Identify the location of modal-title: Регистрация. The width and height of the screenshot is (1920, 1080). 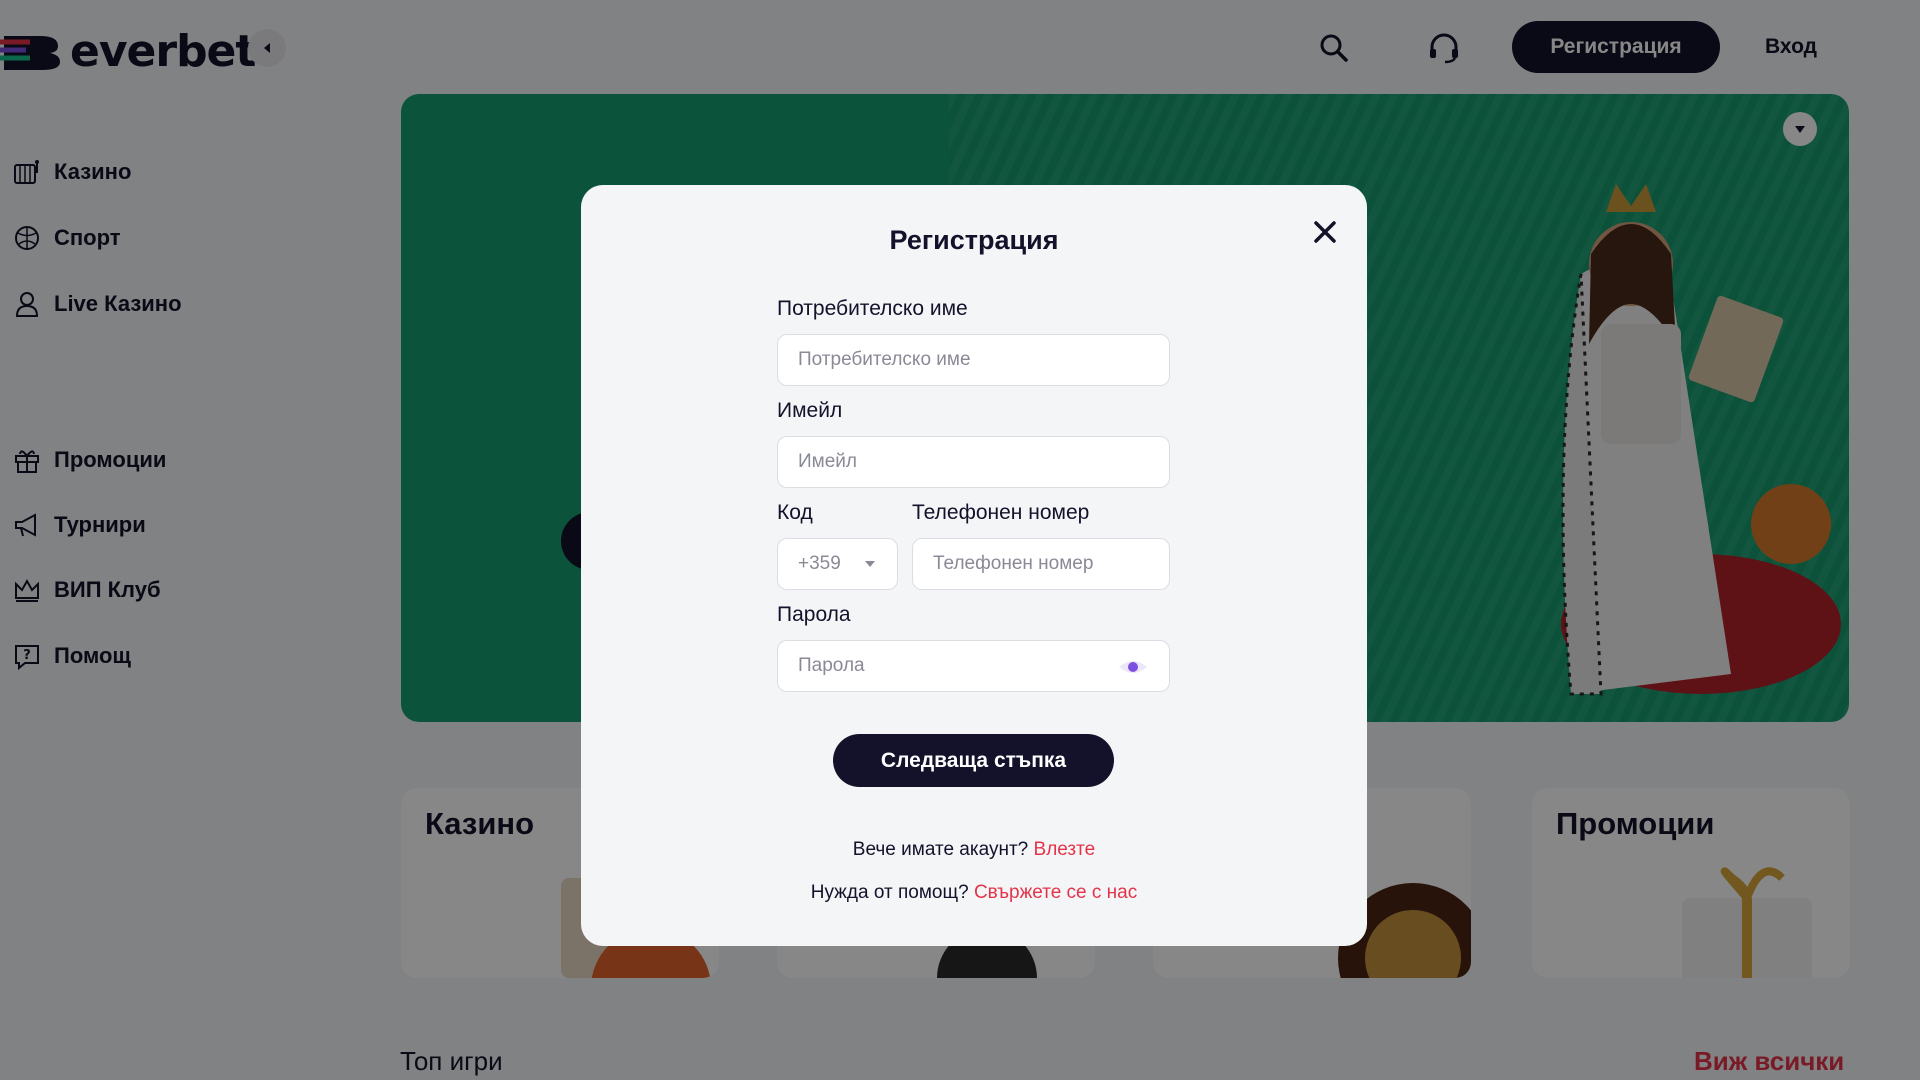
(974, 240).